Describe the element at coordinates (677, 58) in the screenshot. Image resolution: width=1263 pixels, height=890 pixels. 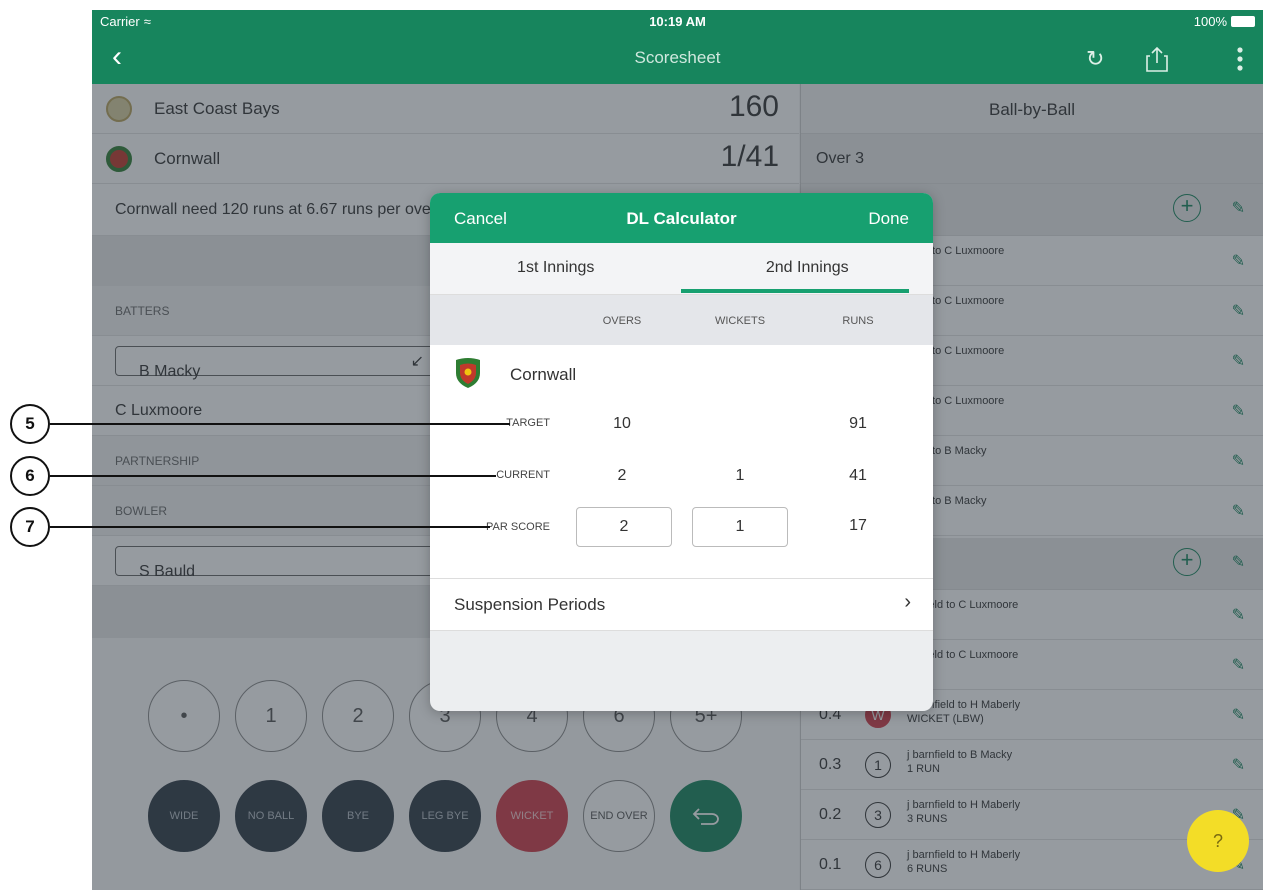
I see `nav-bar: ‹ Scoresheet ↻` at that location.